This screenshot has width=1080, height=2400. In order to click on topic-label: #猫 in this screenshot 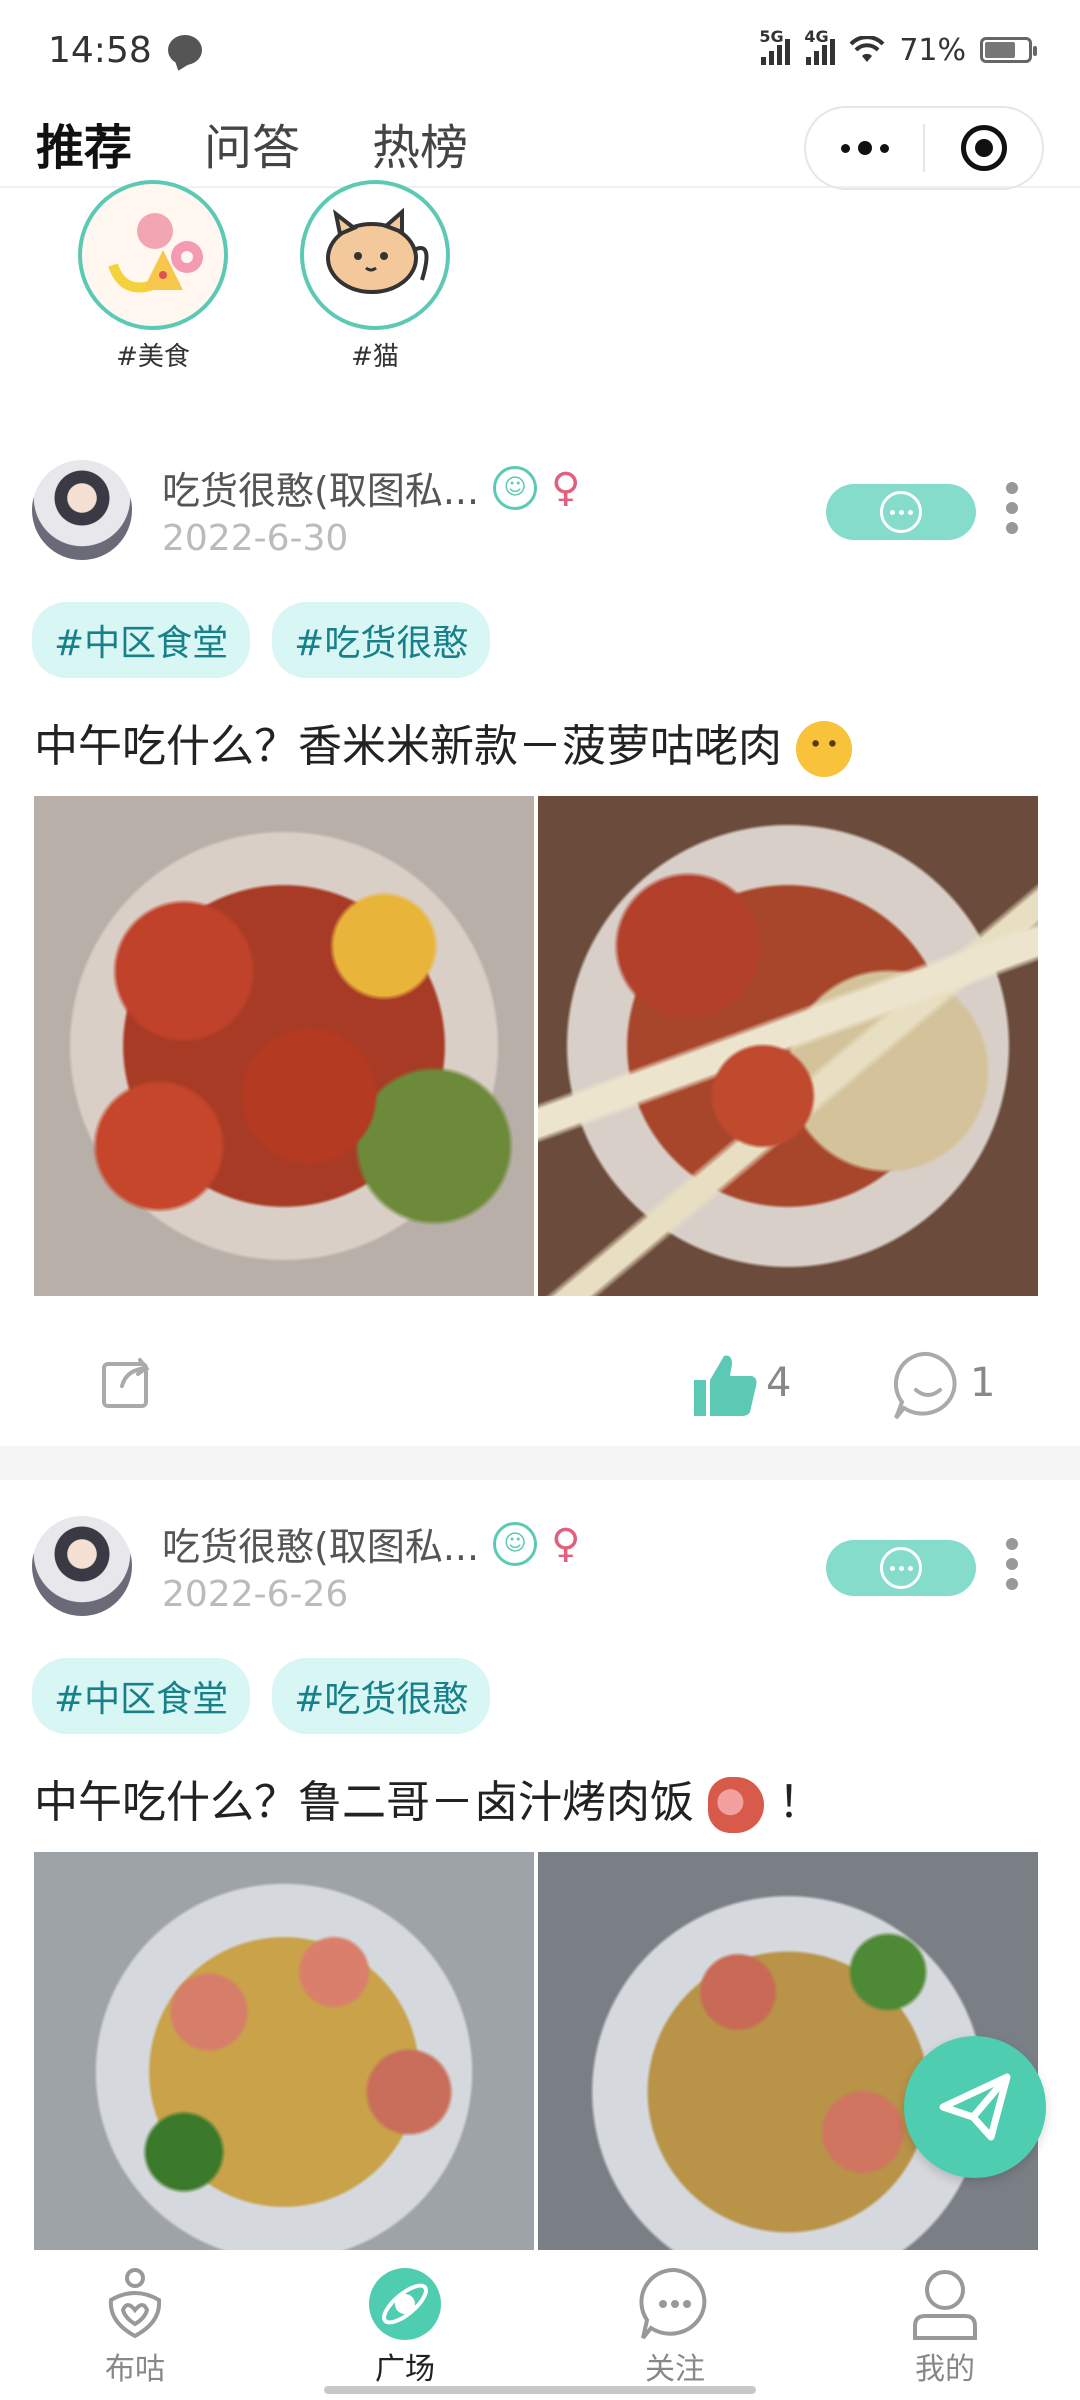, I will do `click(375, 357)`.